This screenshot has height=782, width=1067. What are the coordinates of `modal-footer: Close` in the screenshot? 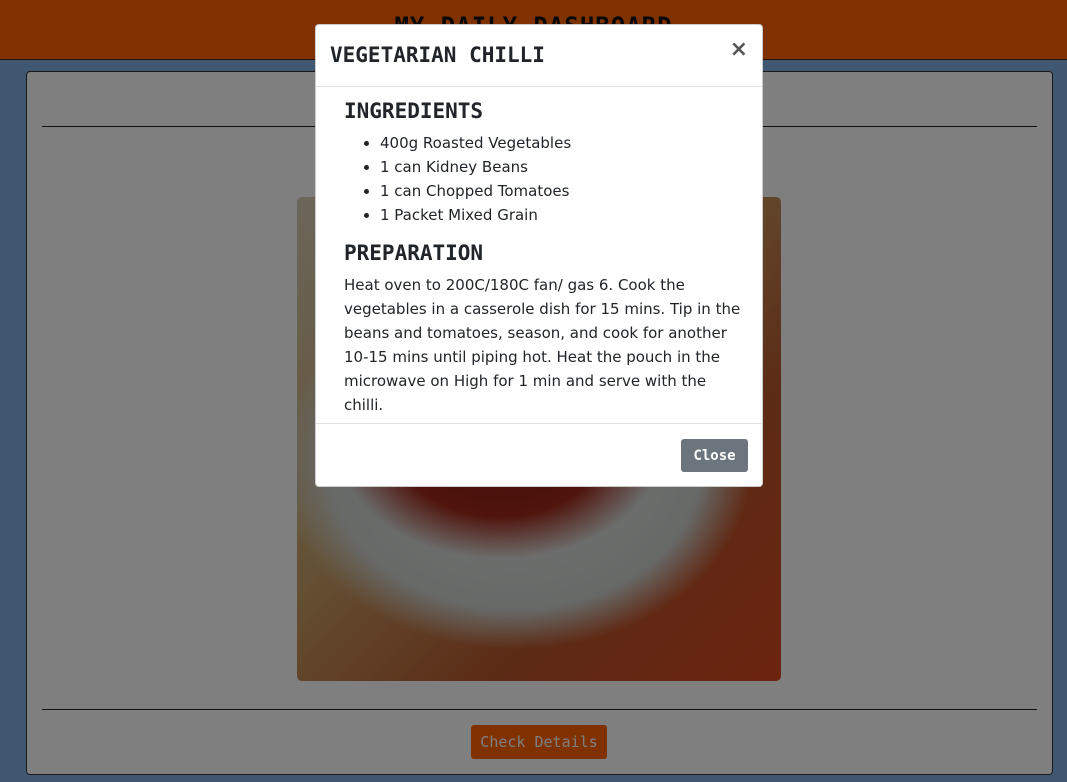 It's located at (539, 454).